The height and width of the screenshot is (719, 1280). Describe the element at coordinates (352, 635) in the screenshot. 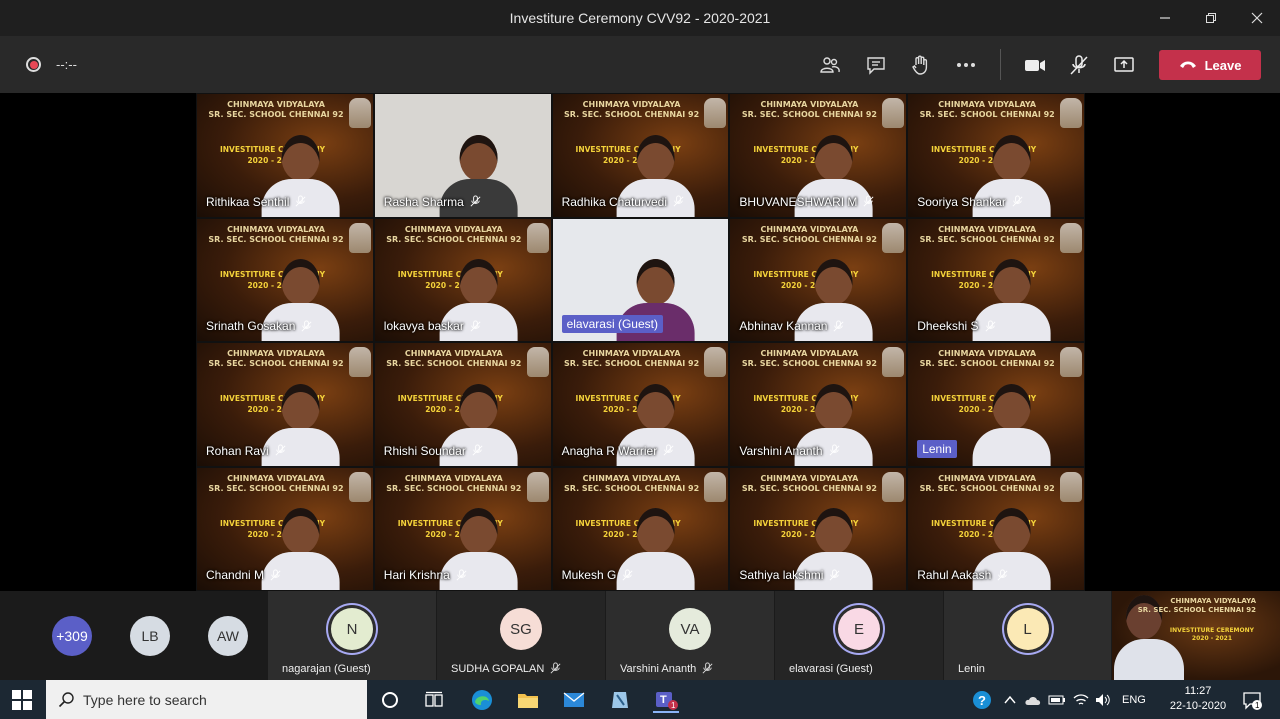

I see `participant-tile: N nagarajan (Guest)` at that location.